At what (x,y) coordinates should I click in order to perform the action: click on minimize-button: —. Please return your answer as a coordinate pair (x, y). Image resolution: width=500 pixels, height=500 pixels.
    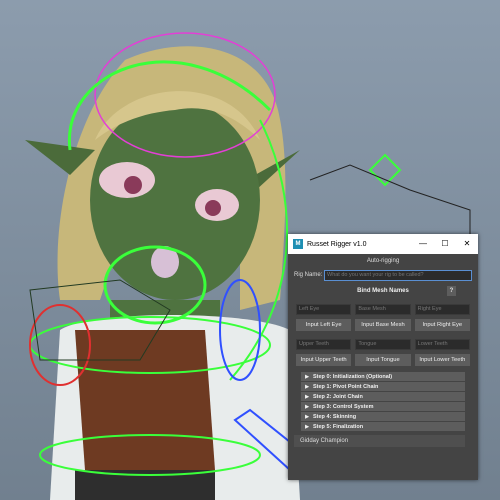
    Looking at the image, I should click on (423, 244).